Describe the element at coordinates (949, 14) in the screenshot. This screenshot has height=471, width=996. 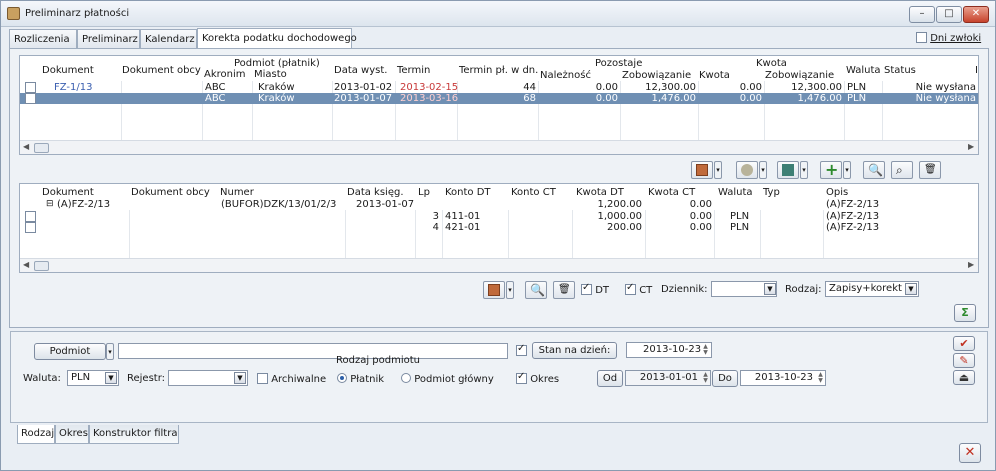
I see `maximize-button: □` at that location.